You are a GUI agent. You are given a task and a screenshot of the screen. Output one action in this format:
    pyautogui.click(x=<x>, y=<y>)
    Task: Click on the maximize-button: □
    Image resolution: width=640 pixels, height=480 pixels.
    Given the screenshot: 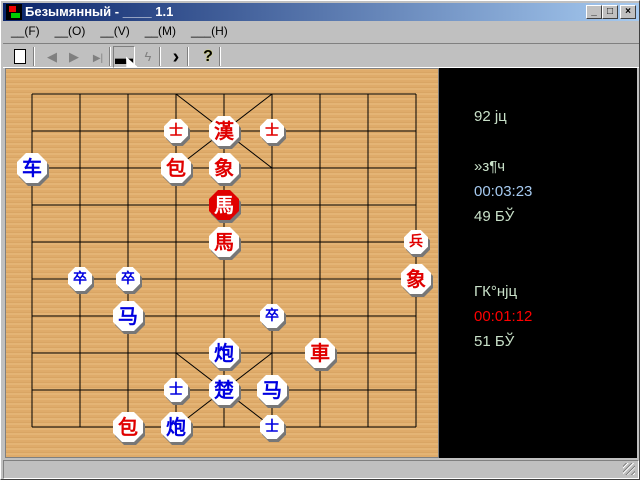 What is the action you would take?
    pyautogui.click(x=610, y=12)
    